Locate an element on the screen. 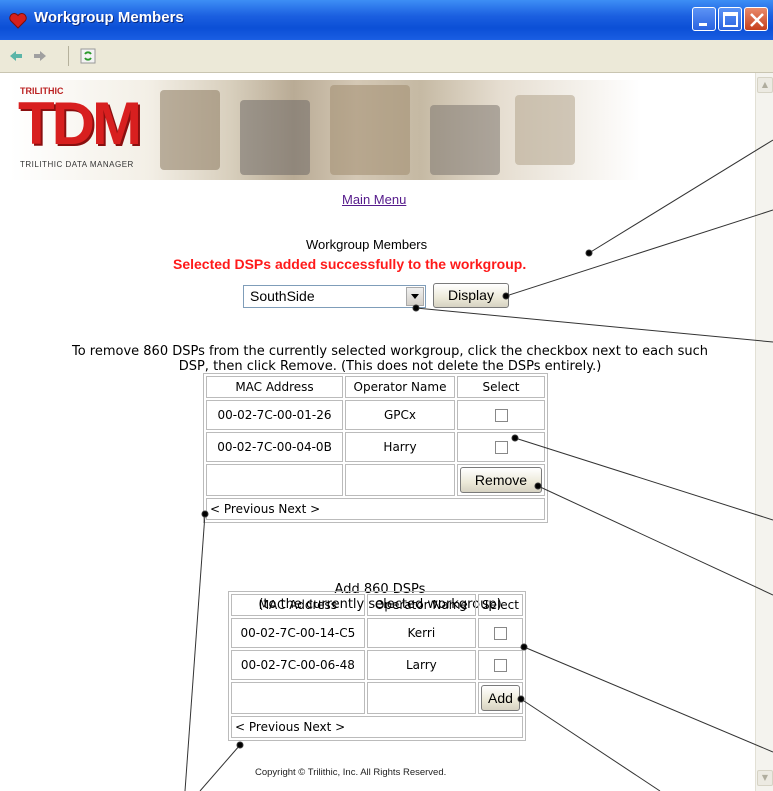 This screenshot has height=791, width=773. mac-address-cell: 00-02-7C-00-01-26 is located at coordinates (274, 415).